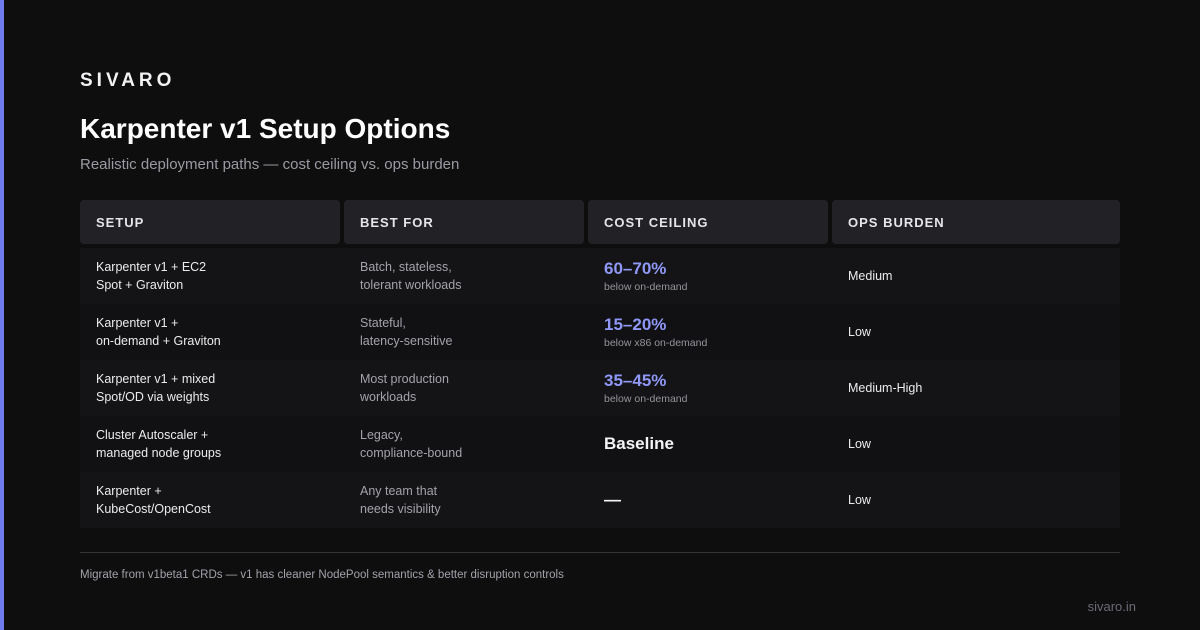  I want to click on site-url: sivaro.in, so click(1111, 606).